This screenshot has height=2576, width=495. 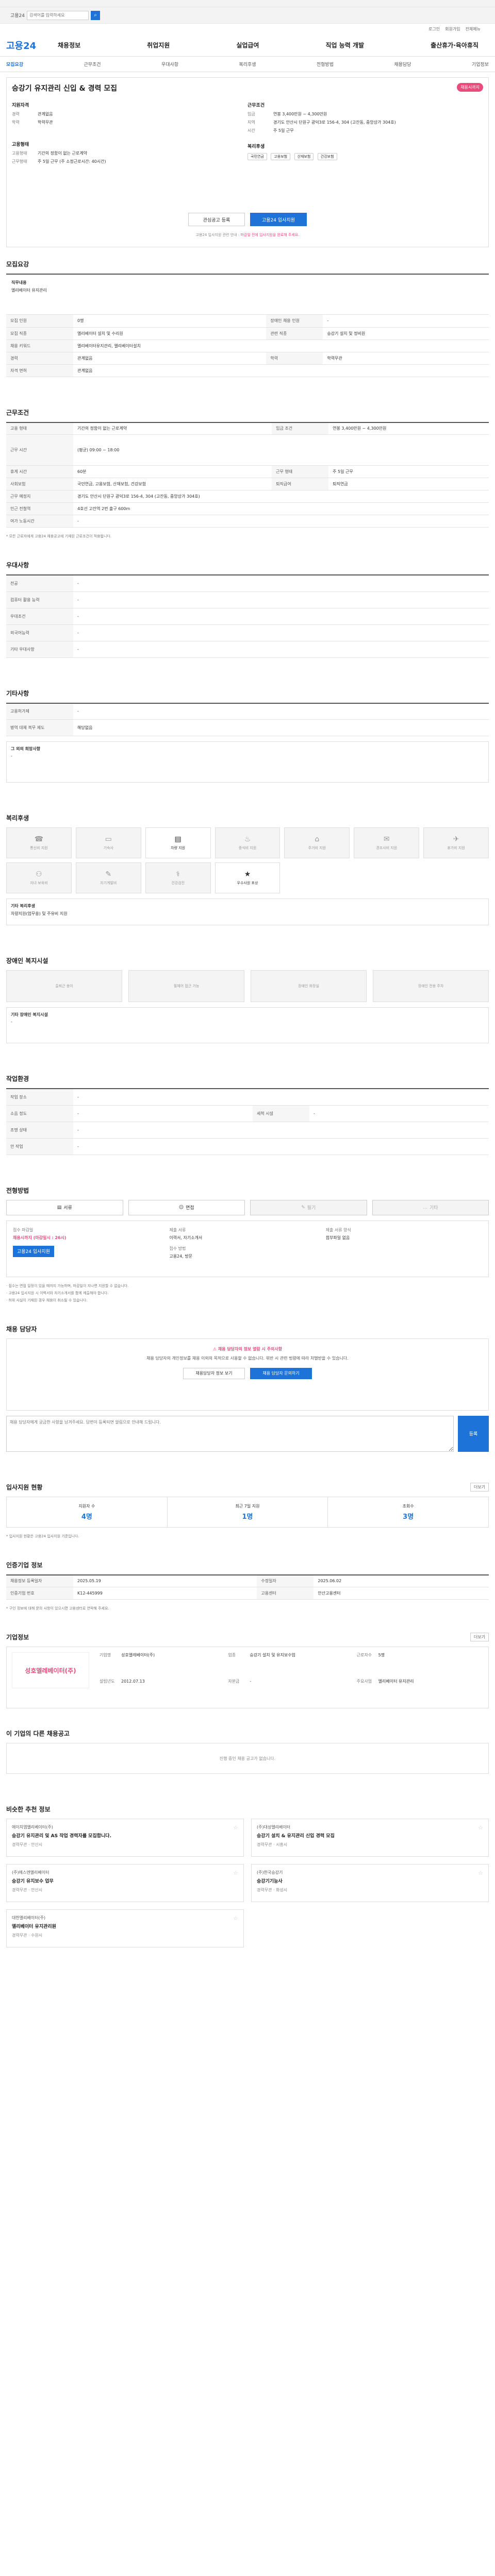 What do you see at coordinates (125, 1928) in the screenshot?
I see `similar-card: ☆ 대한엘리베이터(주) 엘리베이터 유지관리원 경력무관 · 수원시` at bounding box center [125, 1928].